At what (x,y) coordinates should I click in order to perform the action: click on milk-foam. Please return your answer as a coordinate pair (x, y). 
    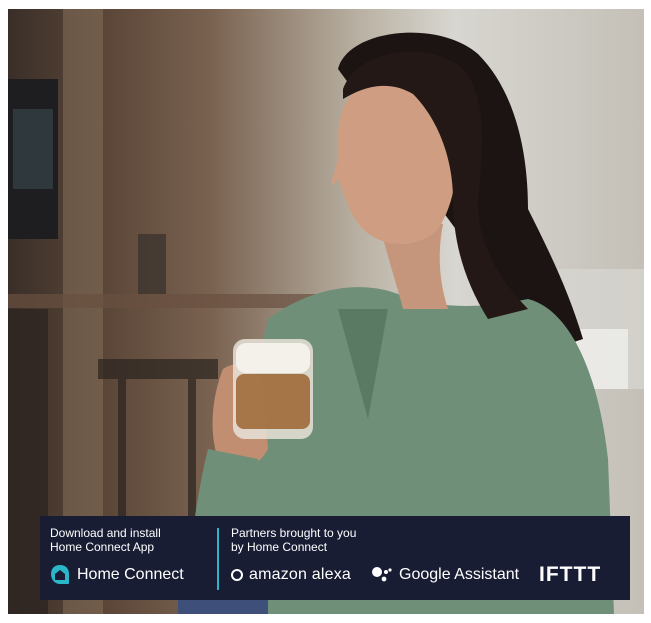
    Looking at the image, I should click on (273, 358).